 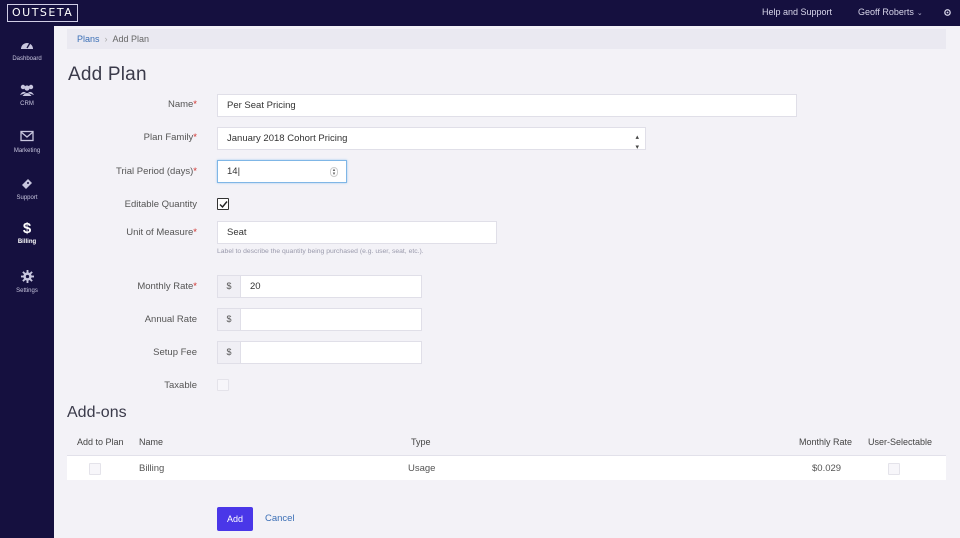 I want to click on column-header-type: Type, so click(x=421, y=442).